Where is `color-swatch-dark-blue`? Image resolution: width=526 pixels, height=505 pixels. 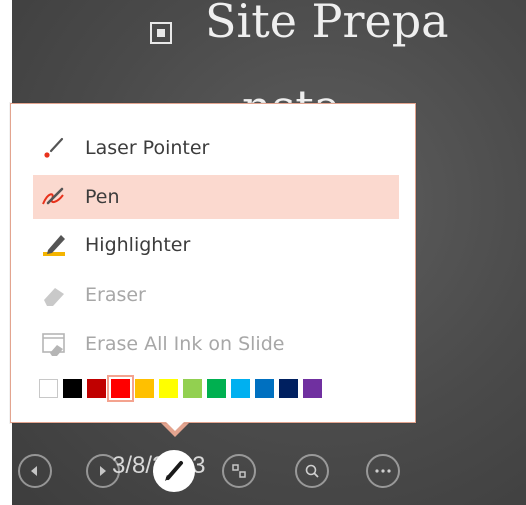 color-swatch-dark-blue is located at coordinates (288, 388).